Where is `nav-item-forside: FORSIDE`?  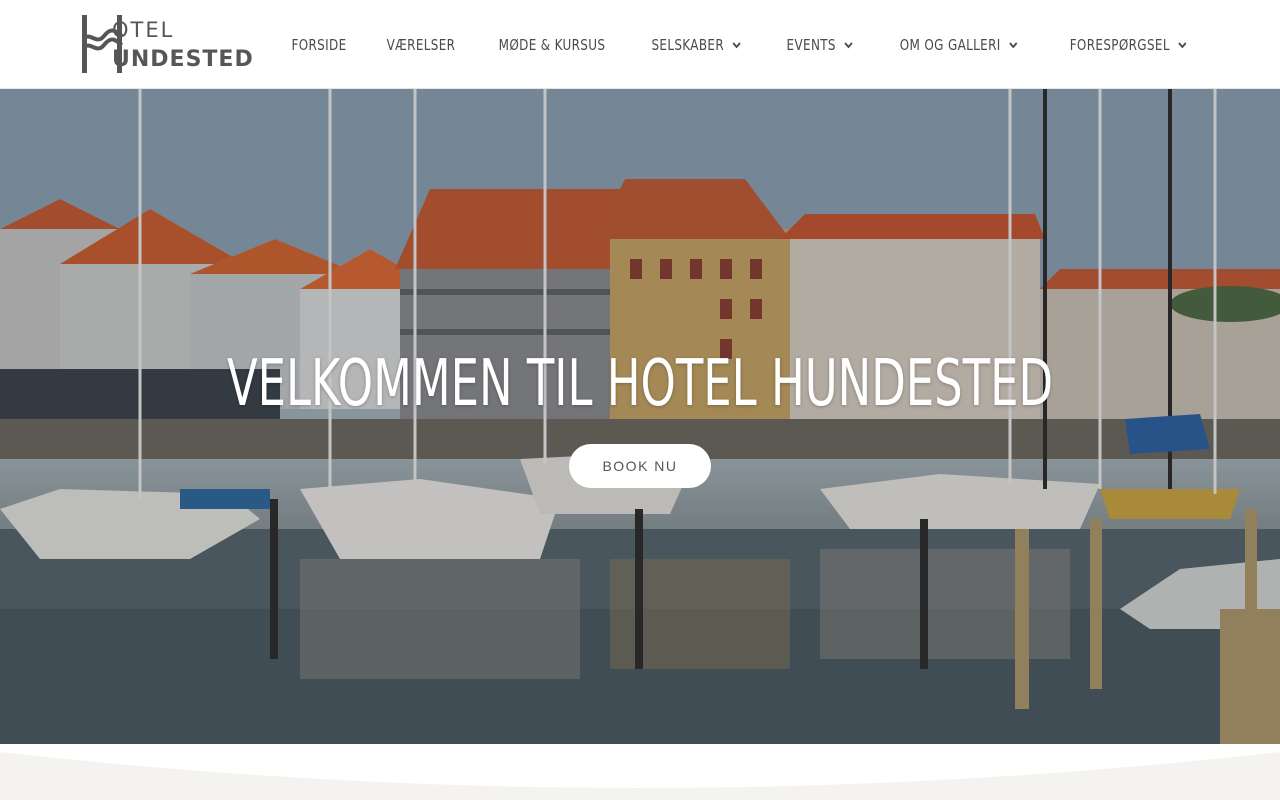 nav-item-forside: FORSIDE is located at coordinates (318, 44).